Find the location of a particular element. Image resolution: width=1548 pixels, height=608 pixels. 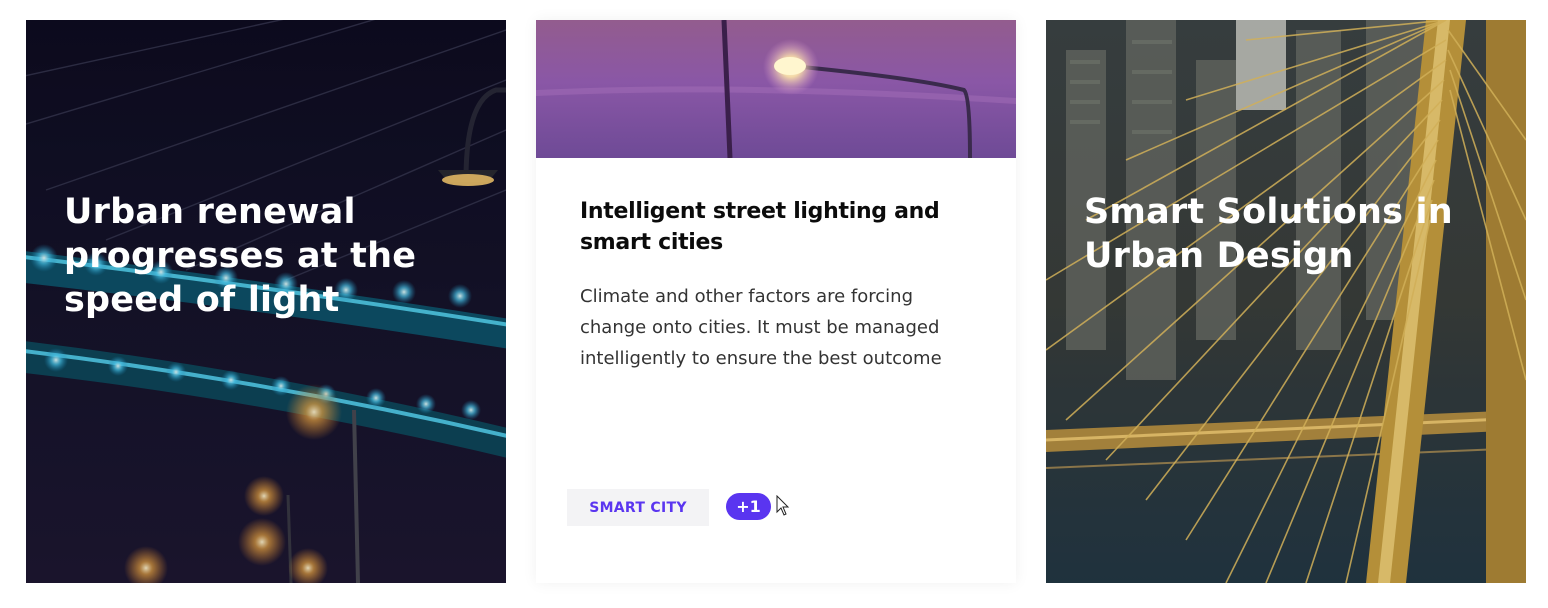

more-tags-badge: +1 is located at coordinates (748, 506).